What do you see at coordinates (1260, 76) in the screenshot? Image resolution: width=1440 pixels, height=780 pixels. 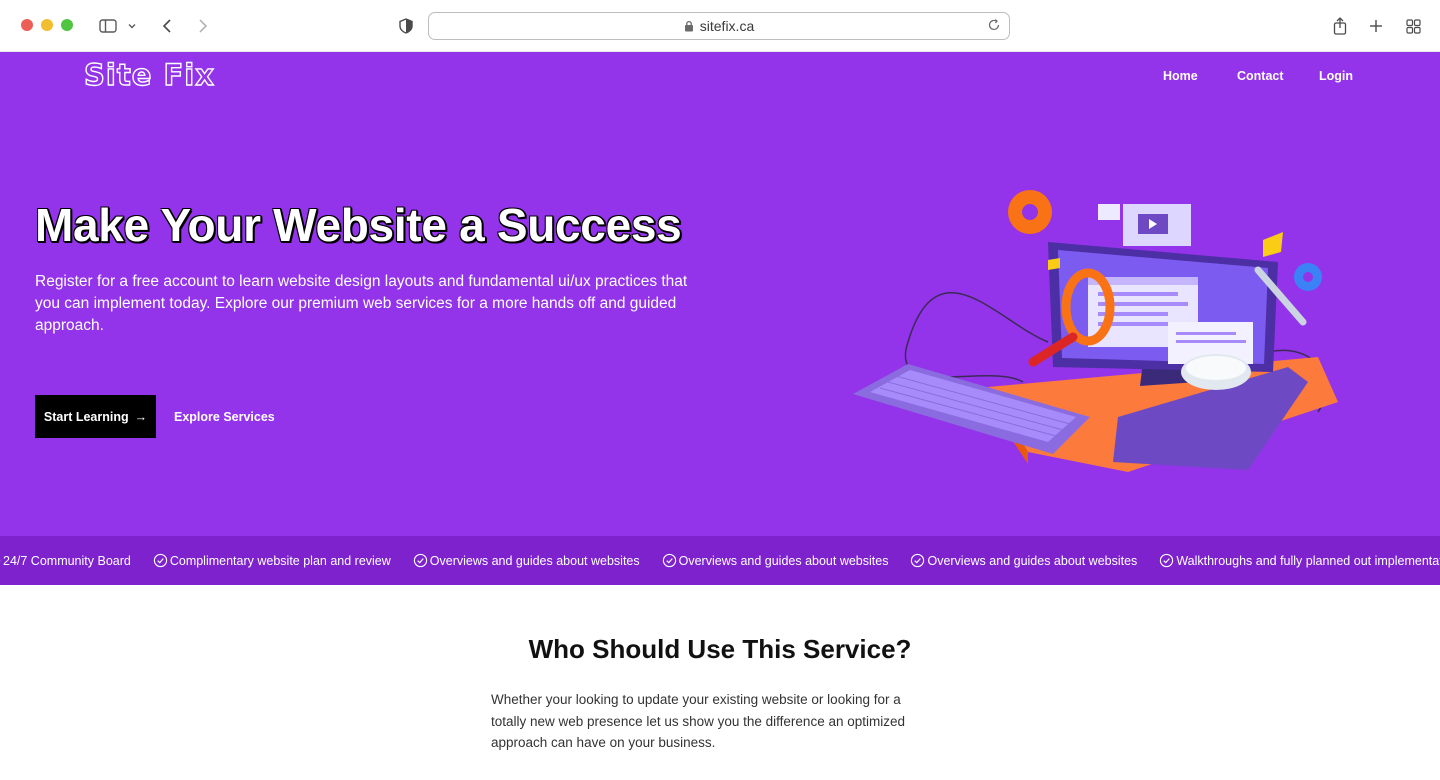 I see `nav-contact: Contact` at bounding box center [1260, 76].